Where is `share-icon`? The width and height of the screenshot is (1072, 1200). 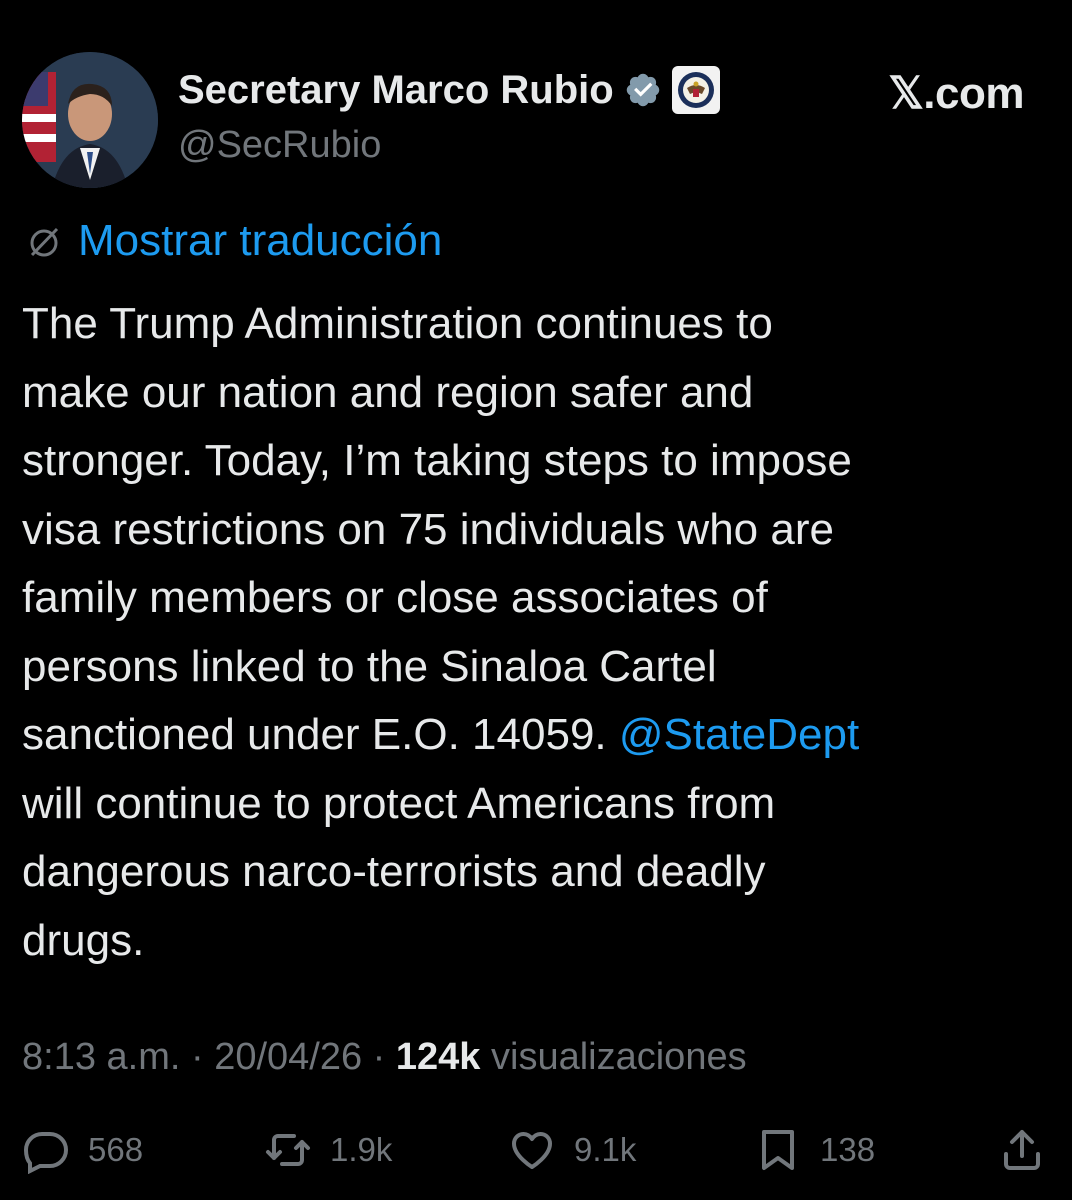 share-icon is located at coordinates (1022, 1150).